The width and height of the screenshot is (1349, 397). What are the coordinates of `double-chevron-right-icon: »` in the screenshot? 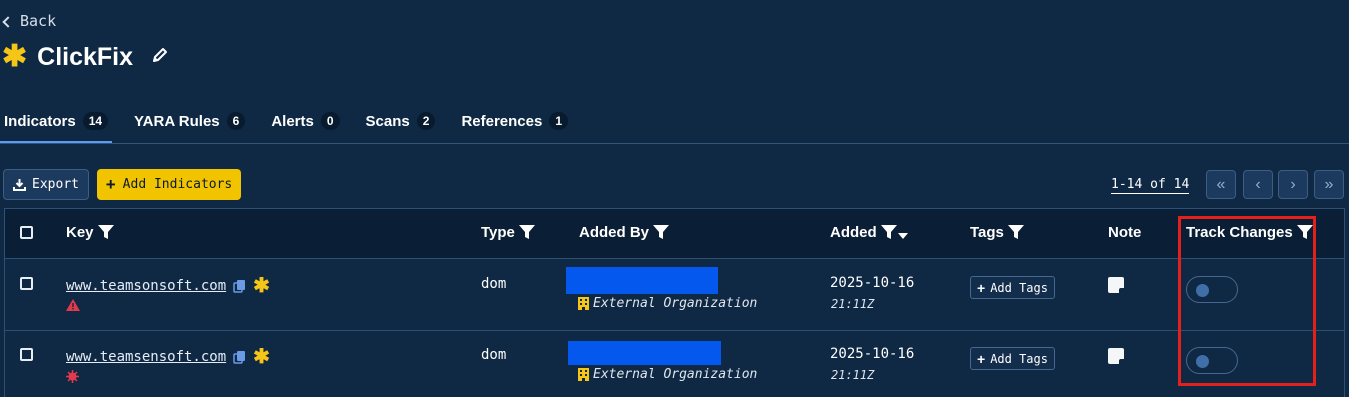 It's located at (1329, 184).